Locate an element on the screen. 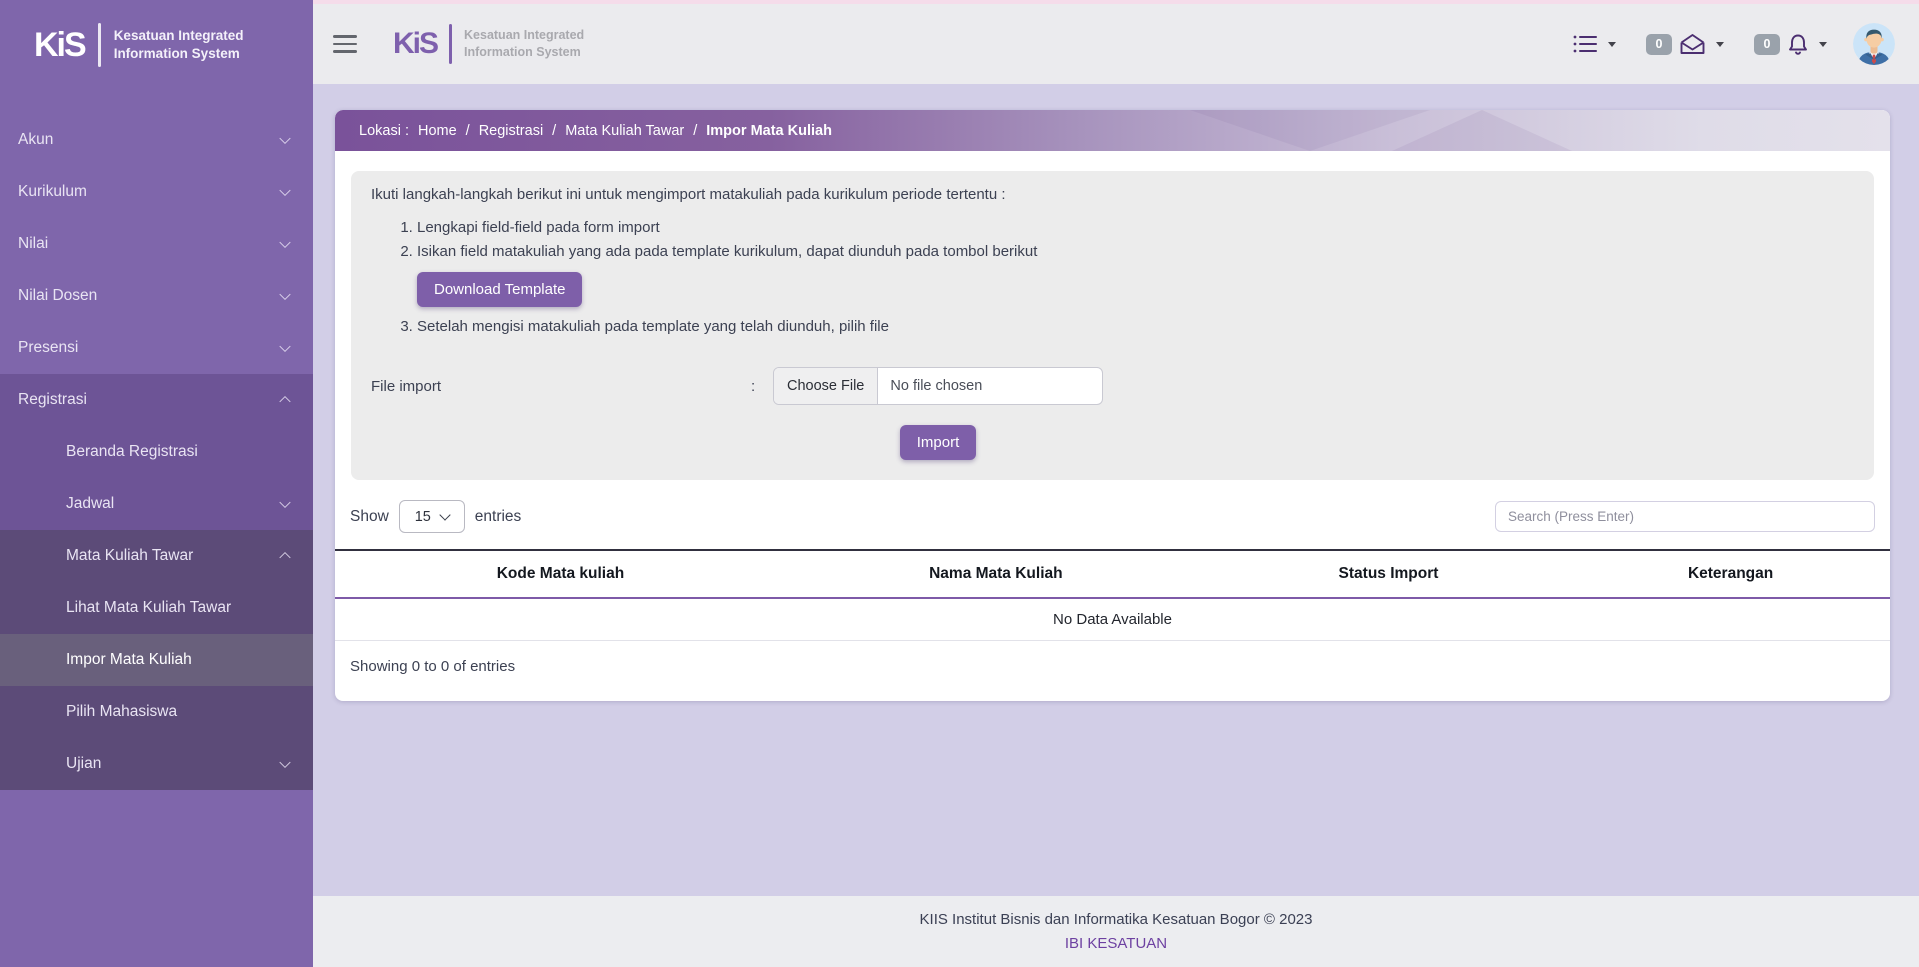  import-button: Import is located at coordinates (938, 442).